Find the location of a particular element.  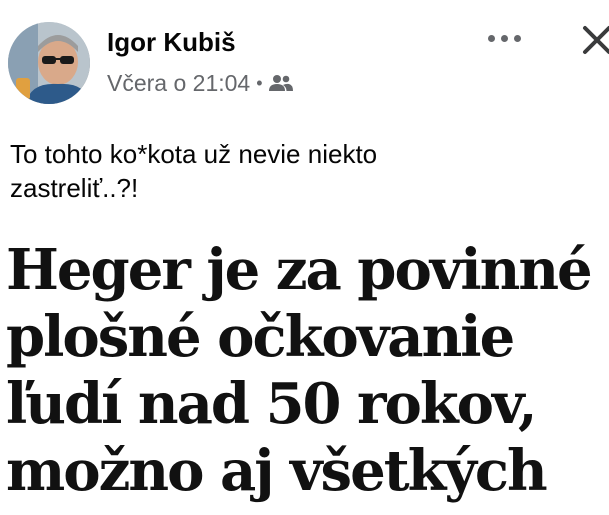

friends-icon is located at coordinates (280, 83).